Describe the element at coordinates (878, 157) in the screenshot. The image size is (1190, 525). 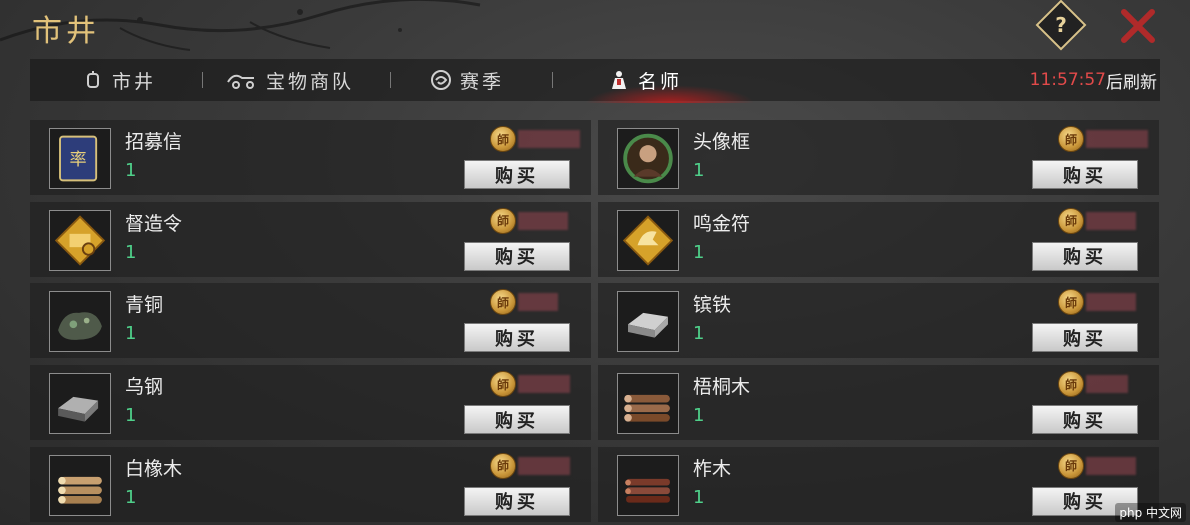
I see `shop-item-card: 头像框 1 師购买` at that location.